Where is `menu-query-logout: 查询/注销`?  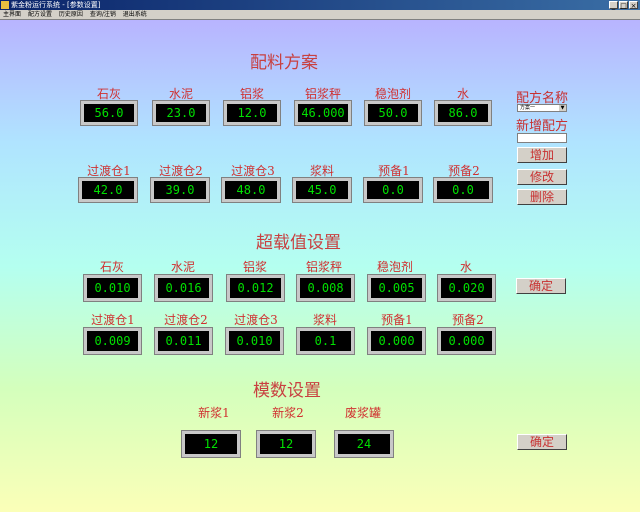
menu-query-logout: 查询/注销 is located at coordinates (103, 15).